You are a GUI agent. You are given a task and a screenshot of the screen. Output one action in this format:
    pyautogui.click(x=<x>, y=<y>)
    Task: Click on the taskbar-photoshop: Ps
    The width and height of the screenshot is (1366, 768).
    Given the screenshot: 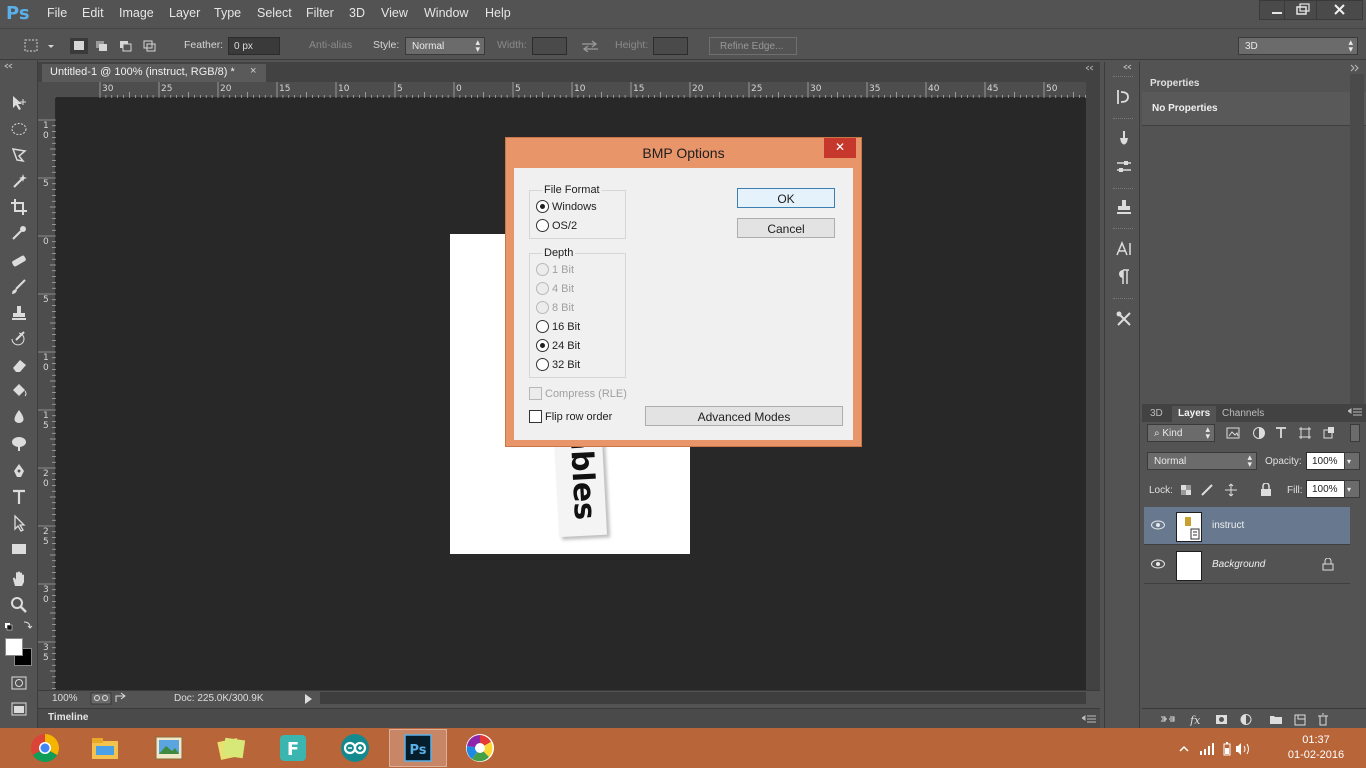 What is the action you would take?
    pyautogui.click(x=418, y=748)
    